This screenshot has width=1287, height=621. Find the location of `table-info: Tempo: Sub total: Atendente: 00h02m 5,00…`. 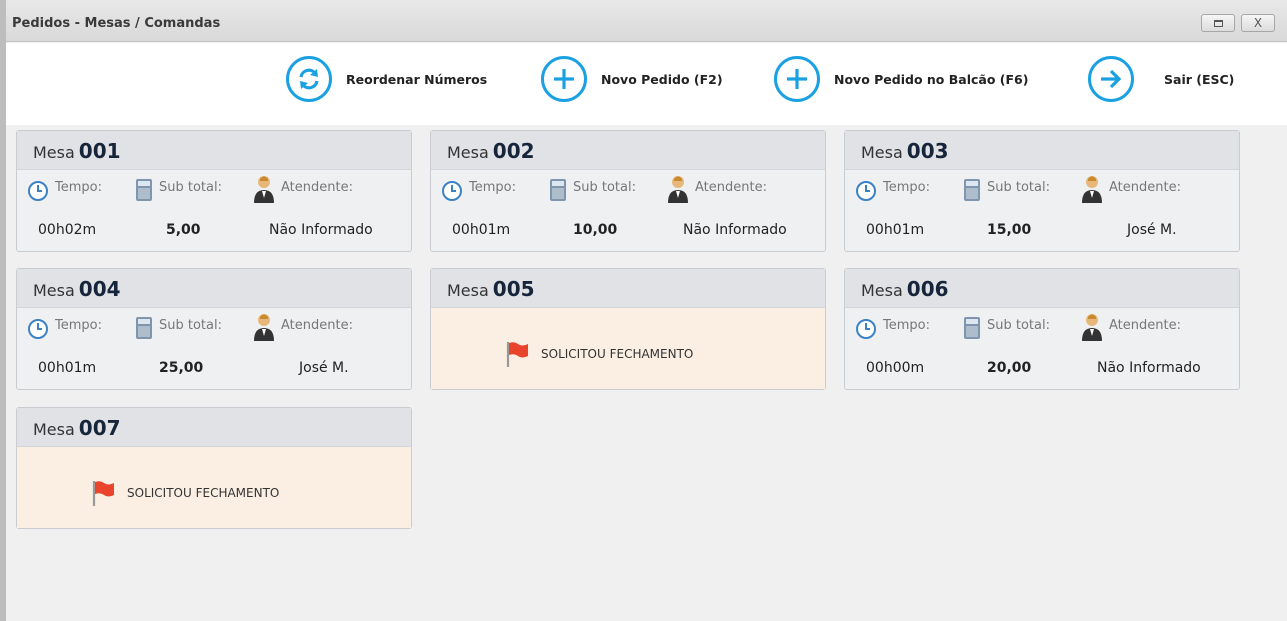

table-info: Tempo: Sub total: Atendente: 00h02m 5,00… is located at coordinates (214, 211).